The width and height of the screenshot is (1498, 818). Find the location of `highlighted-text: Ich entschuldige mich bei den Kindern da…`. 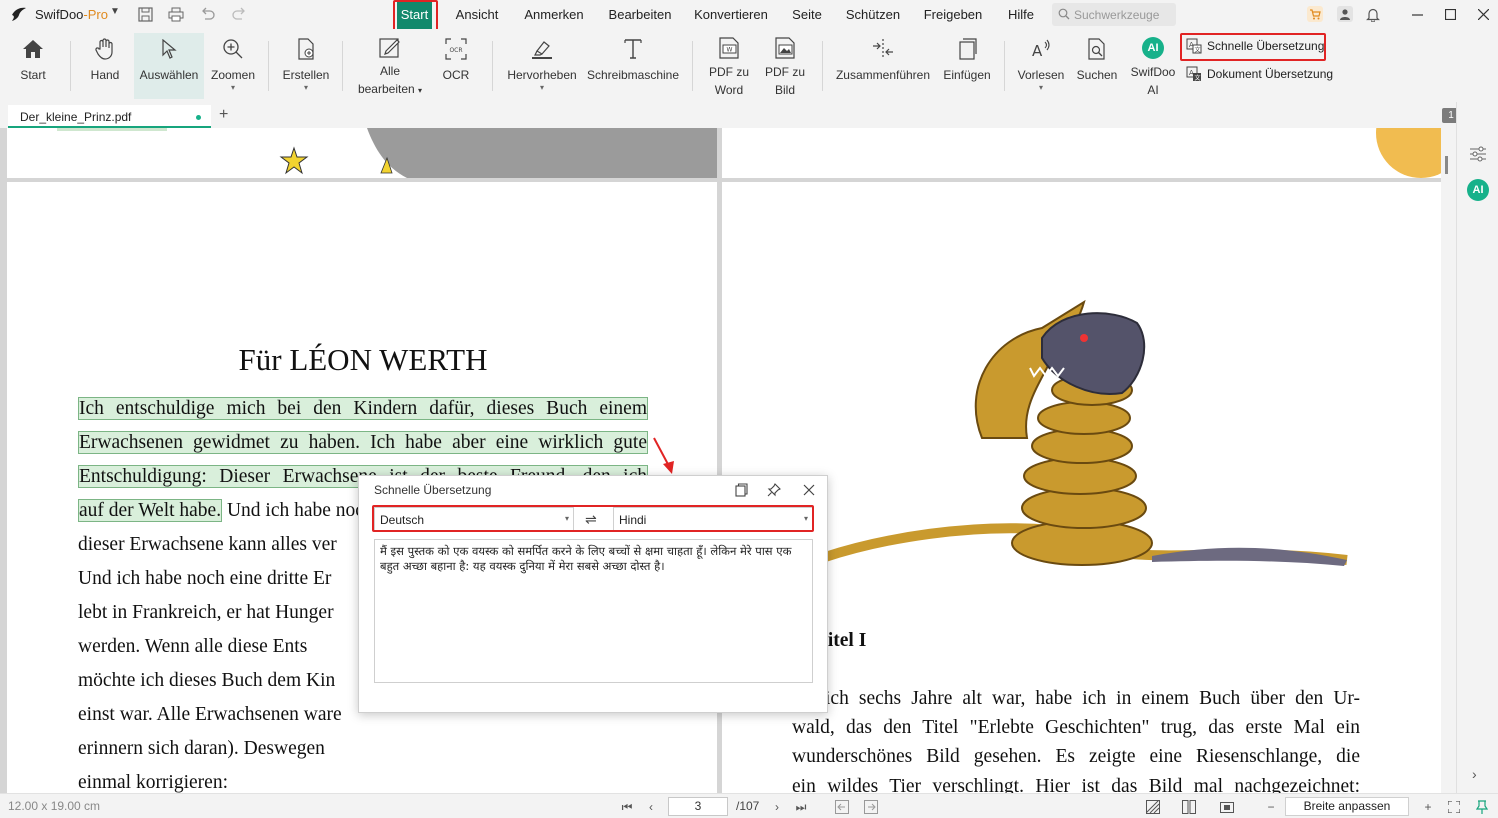

highlighted-text: Ich entschuldige mich bei den Kindern da… is located at coordinates (363, 408).